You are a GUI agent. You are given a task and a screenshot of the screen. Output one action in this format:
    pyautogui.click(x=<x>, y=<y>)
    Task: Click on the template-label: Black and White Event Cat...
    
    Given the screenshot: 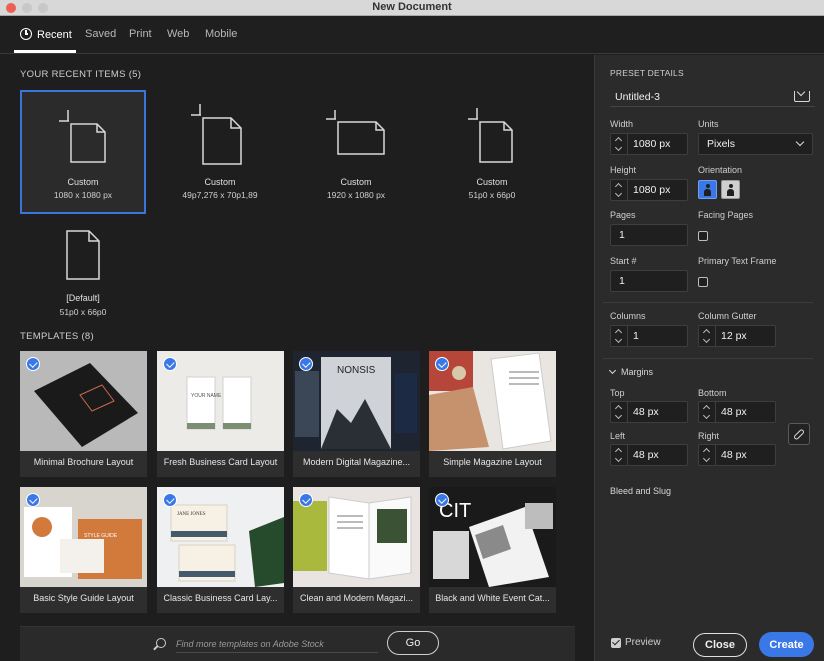 What is the action you would take?
    pyautogui.click(x=492, y=598)
    